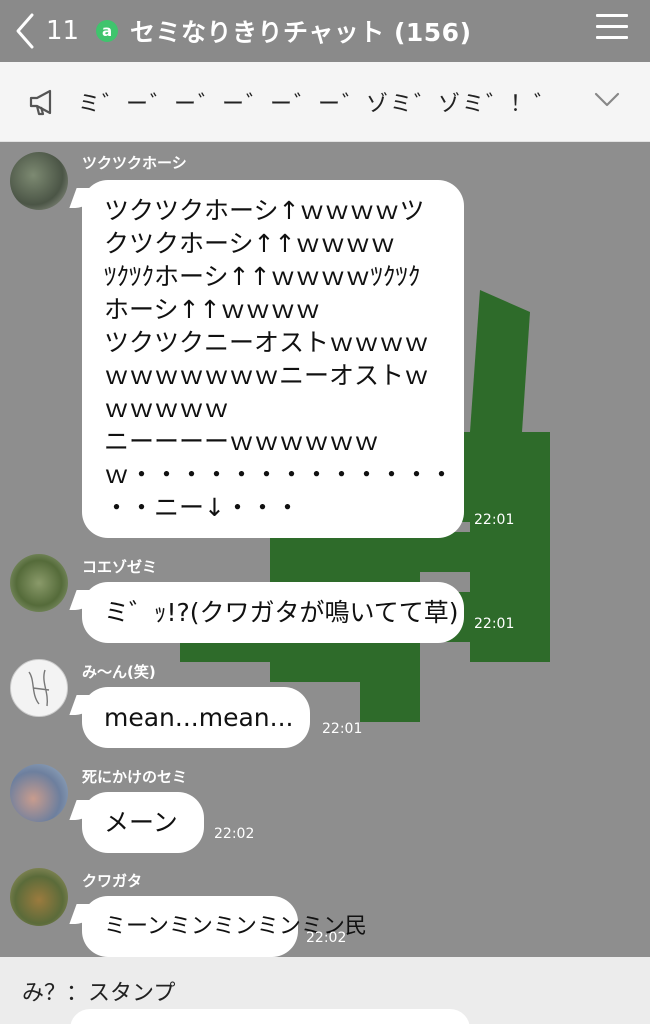 The image size is (650, 1024). I want to click on message-bubble: メーン, so click(143, 822).